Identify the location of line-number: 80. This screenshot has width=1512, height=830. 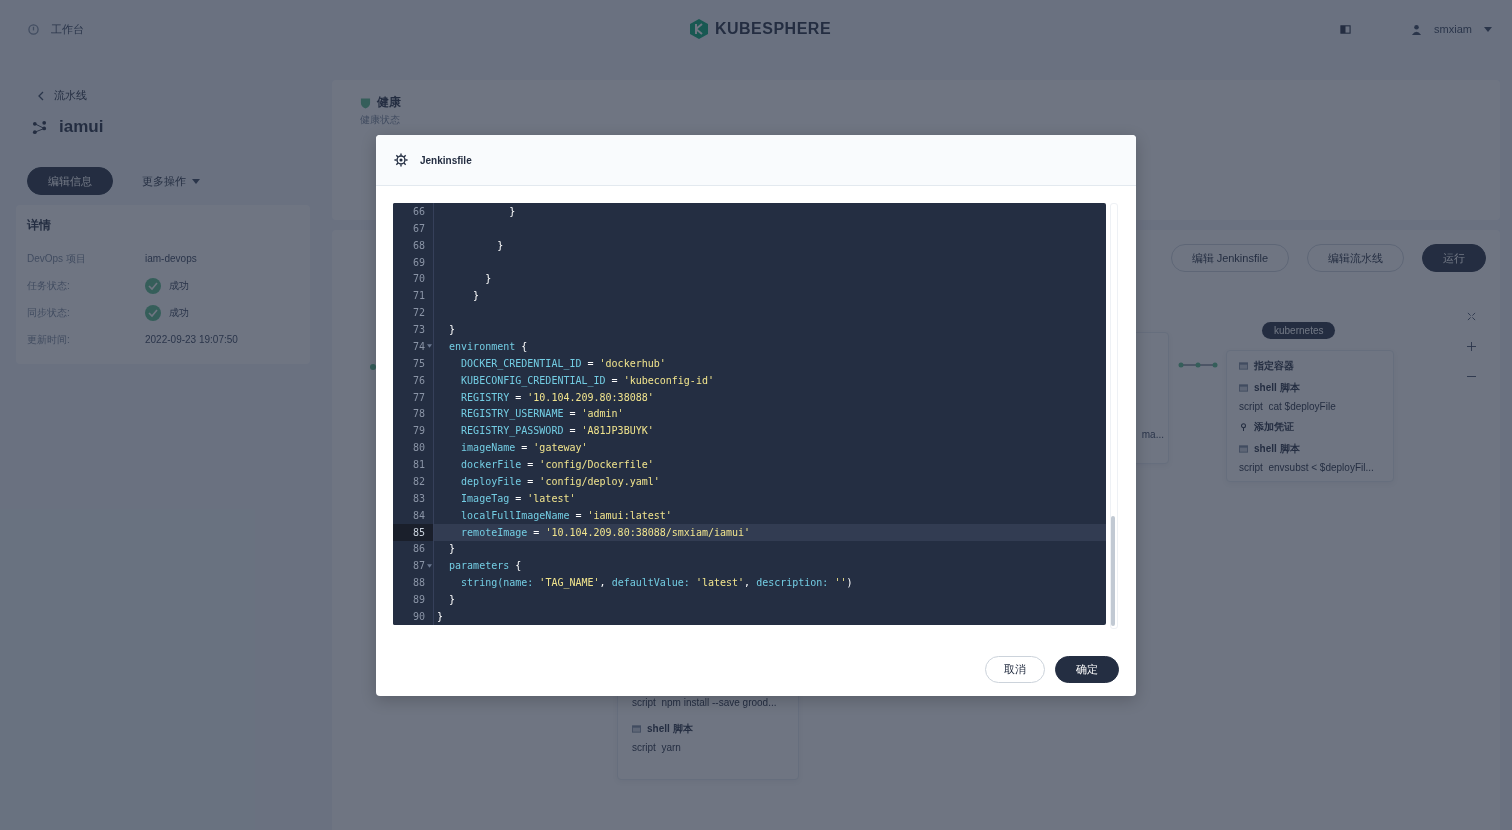
(418, 448).